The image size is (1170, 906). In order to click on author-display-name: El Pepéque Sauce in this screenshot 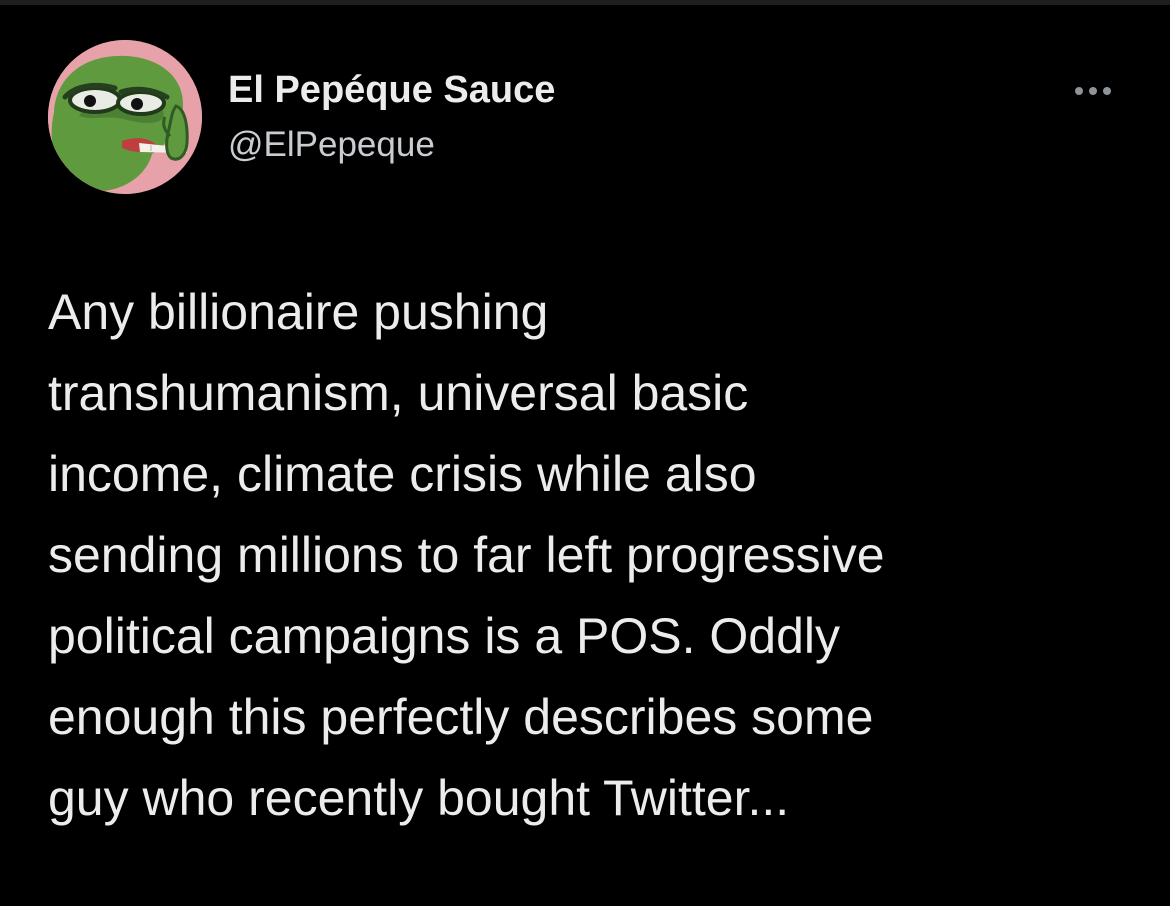, I will do `click(391, 90)`.